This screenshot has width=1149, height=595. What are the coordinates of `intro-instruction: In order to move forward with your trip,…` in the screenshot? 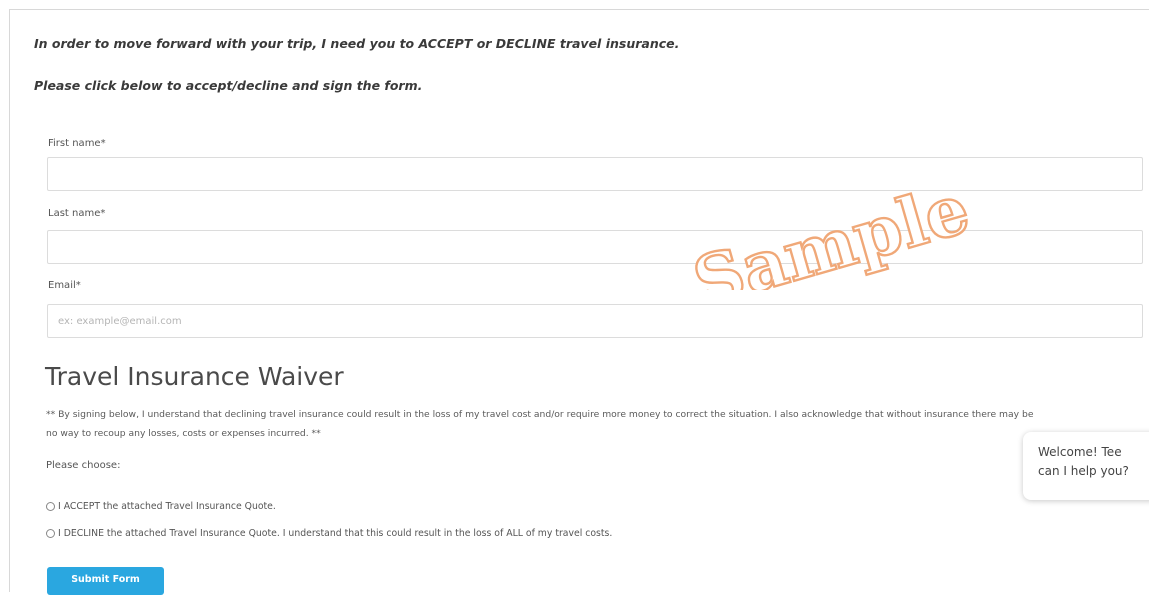 It's located at (357, 43).